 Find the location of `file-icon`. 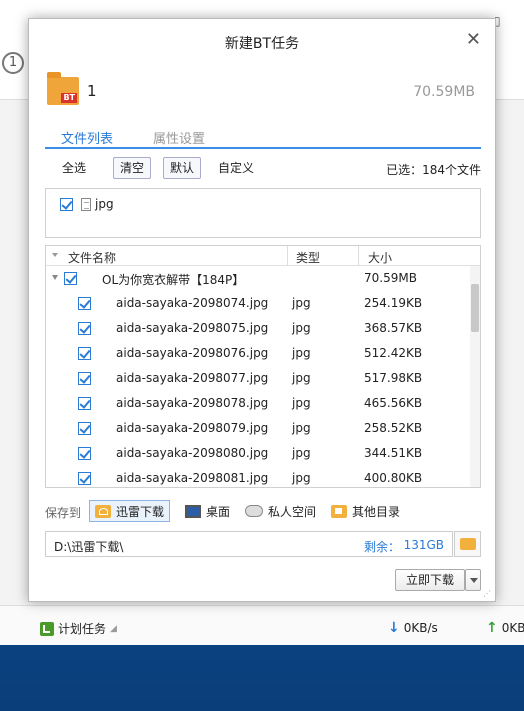

file-icon is located at coordinates (86, 204).